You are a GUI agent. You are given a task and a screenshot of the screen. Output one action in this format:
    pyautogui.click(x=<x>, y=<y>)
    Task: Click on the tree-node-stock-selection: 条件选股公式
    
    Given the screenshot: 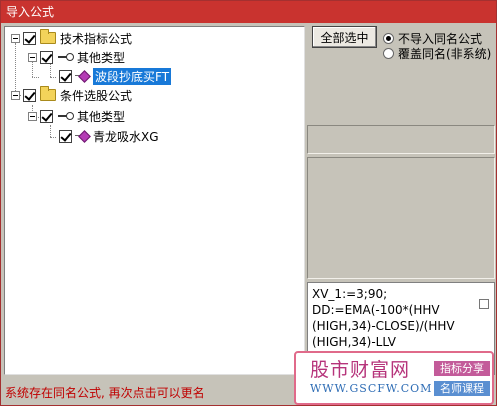 What is the action you would take?
    pyautogui.click(x=71, y=95)
    